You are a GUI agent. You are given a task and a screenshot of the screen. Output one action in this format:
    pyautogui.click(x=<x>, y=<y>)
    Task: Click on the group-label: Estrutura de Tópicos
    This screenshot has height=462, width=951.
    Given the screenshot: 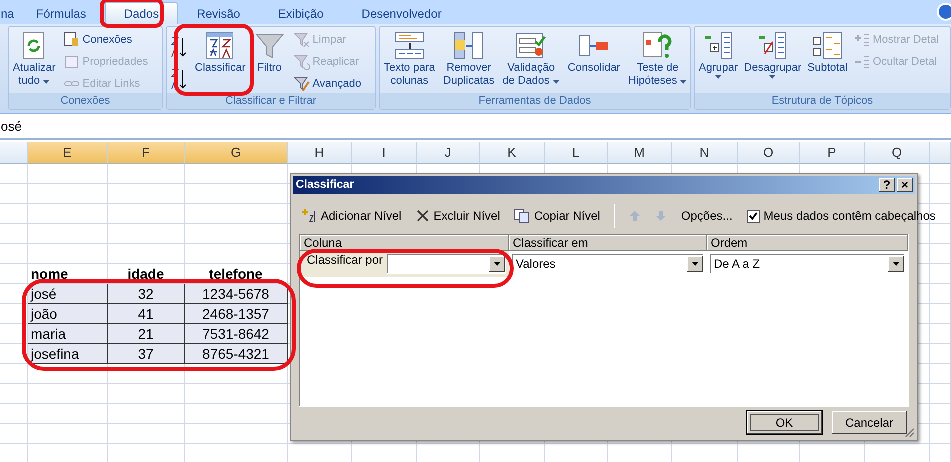 What is the action you would take?
    pyautogui.click(x=822, y=101)
    